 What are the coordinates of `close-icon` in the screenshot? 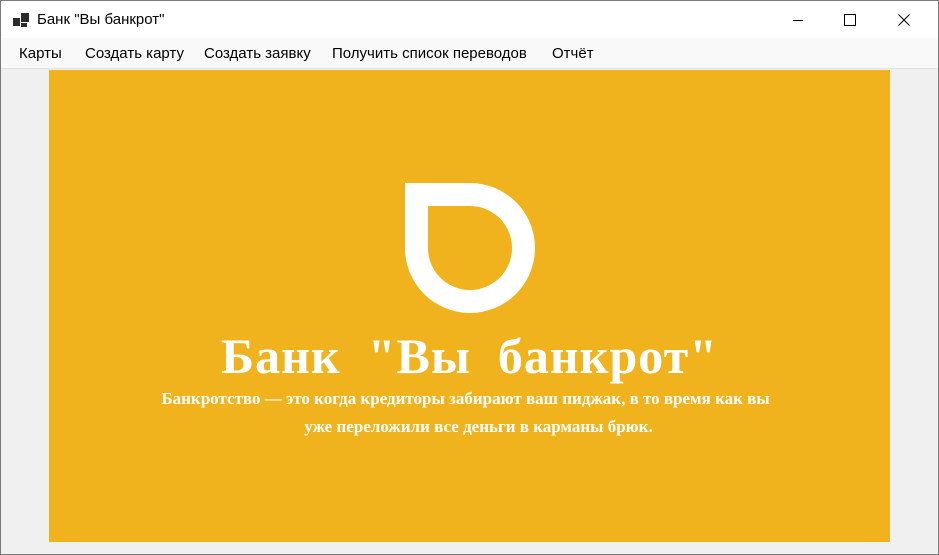 It's located at (904, 19).